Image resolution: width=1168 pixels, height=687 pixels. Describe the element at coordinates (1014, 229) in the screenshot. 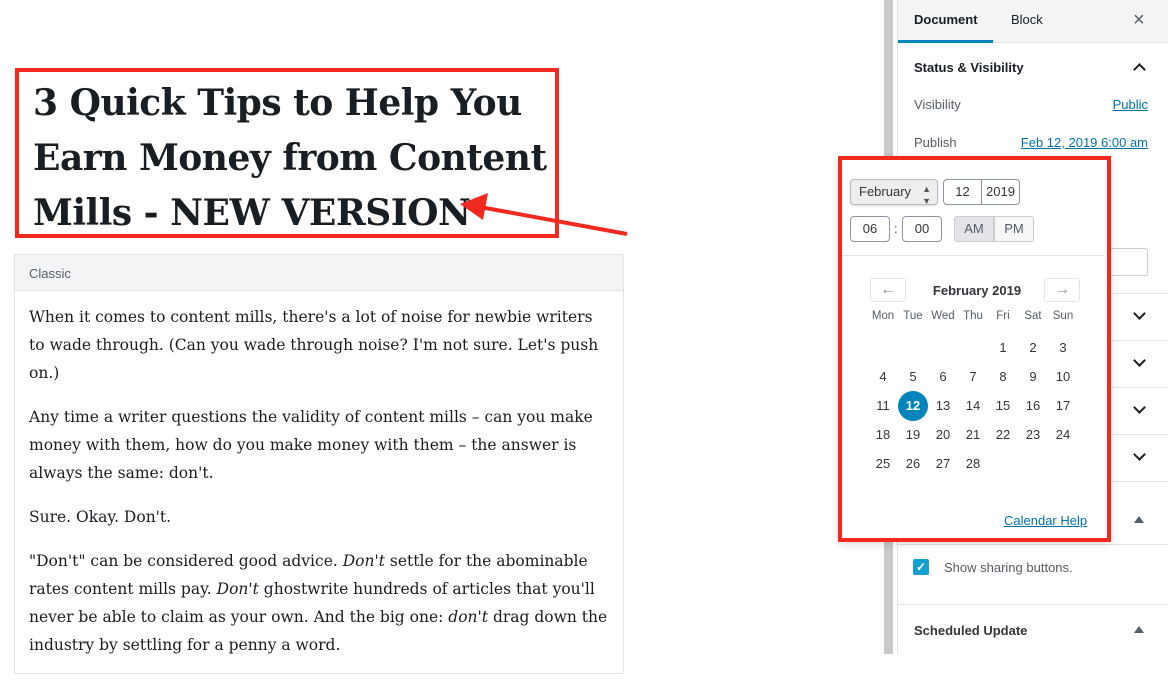

I see `pm-button: PM` at that location.